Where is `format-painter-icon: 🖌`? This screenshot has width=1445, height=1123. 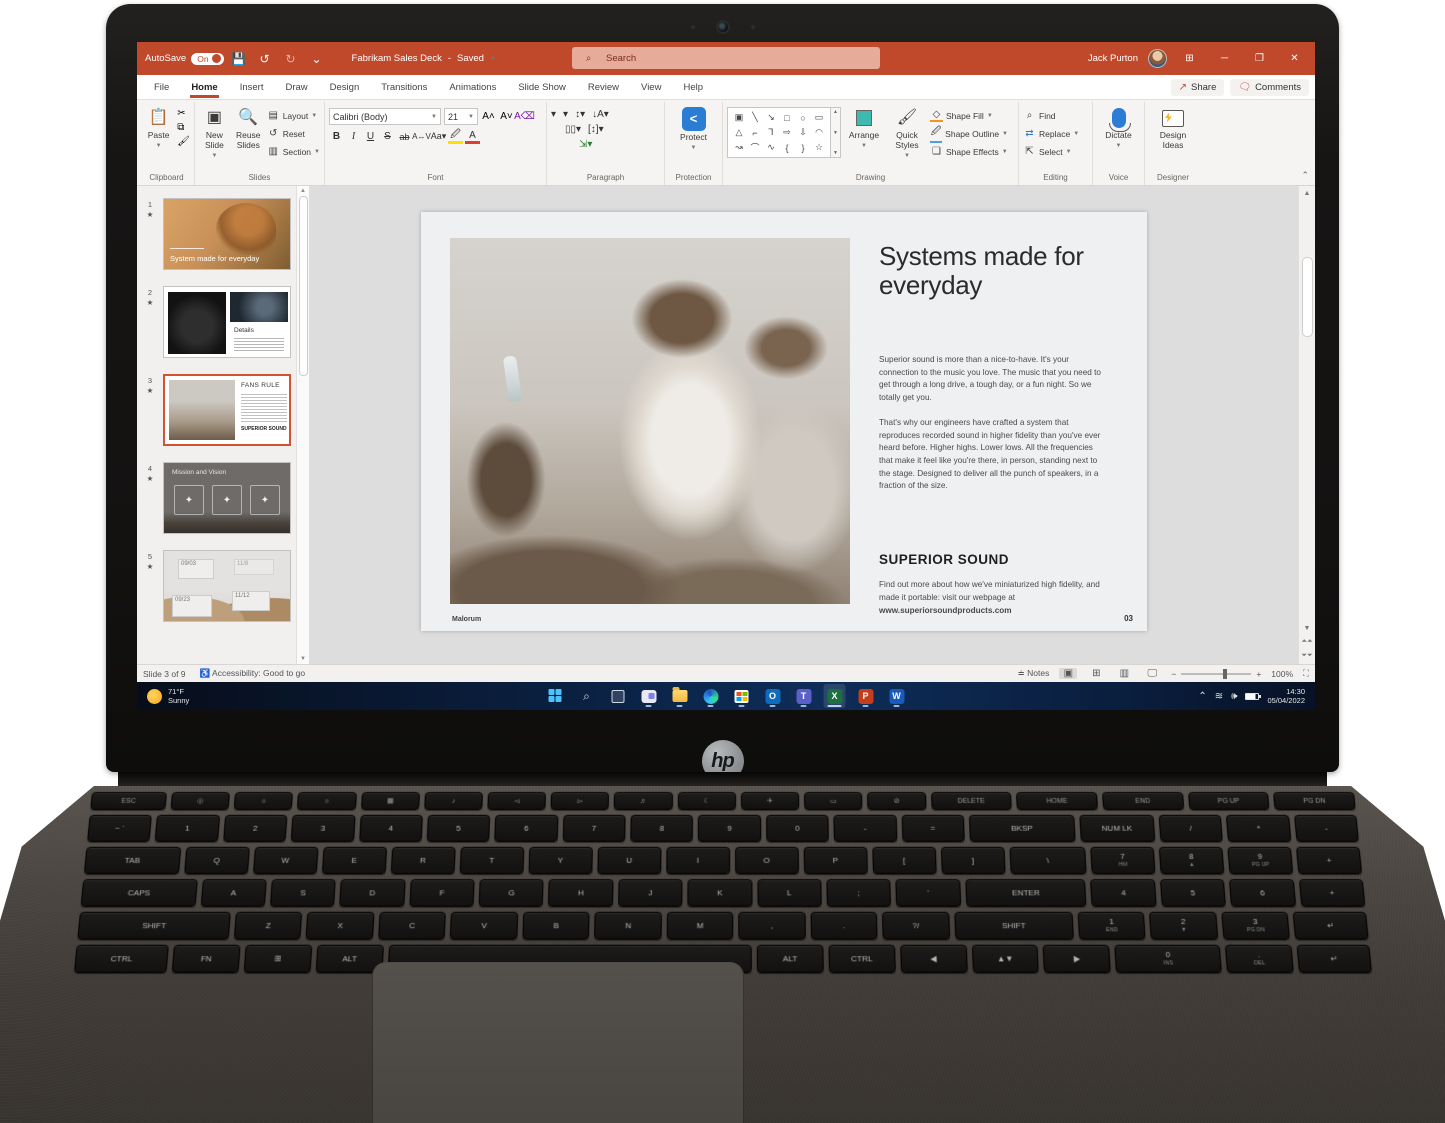
format-painter-icon: 🖌 is located at coordinates (183, 141).